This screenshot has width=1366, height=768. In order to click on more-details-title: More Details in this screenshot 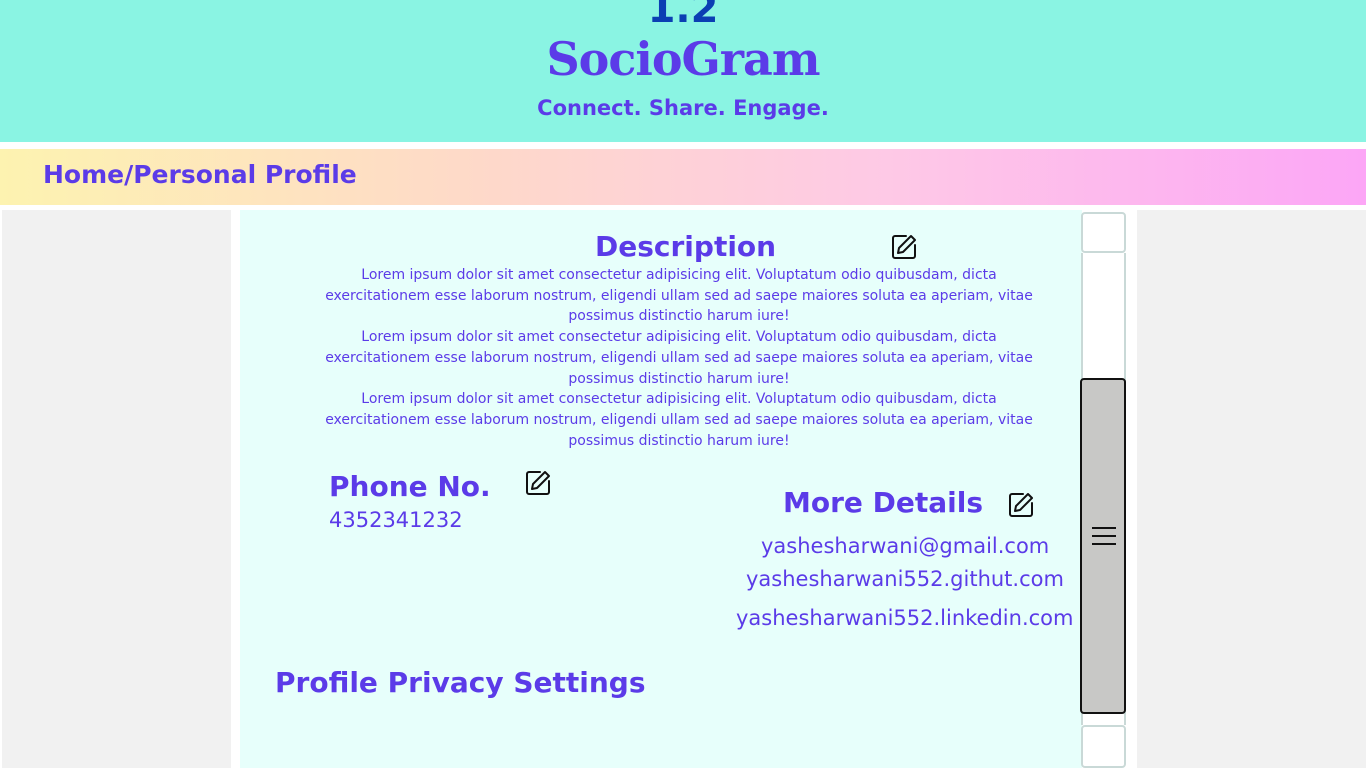, I will do `click(883, 502)`.